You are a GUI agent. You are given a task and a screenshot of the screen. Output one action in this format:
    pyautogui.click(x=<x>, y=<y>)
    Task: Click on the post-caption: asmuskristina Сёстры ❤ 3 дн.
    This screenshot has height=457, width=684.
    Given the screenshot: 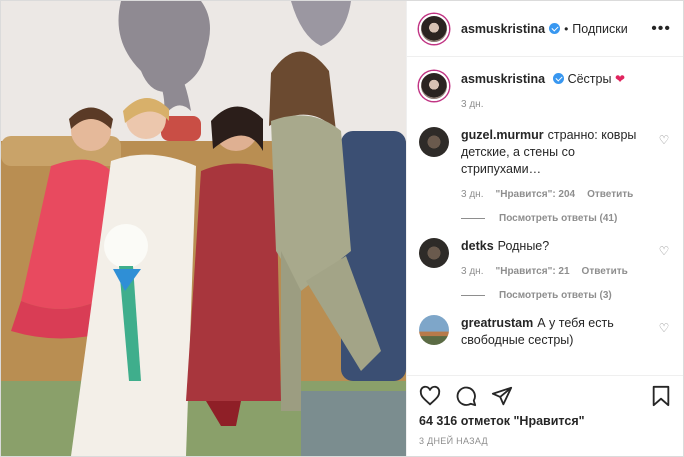 What is the action you would take?
    pyautogui.click(x=545, y=92)
    